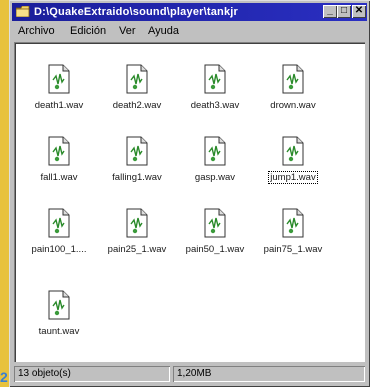 The height and width of the screenshot is (387, 370). What do you see at coordinates (359, 11) in the screenshot?
I see `close-button: ✕` at bounding box center [359, 11].